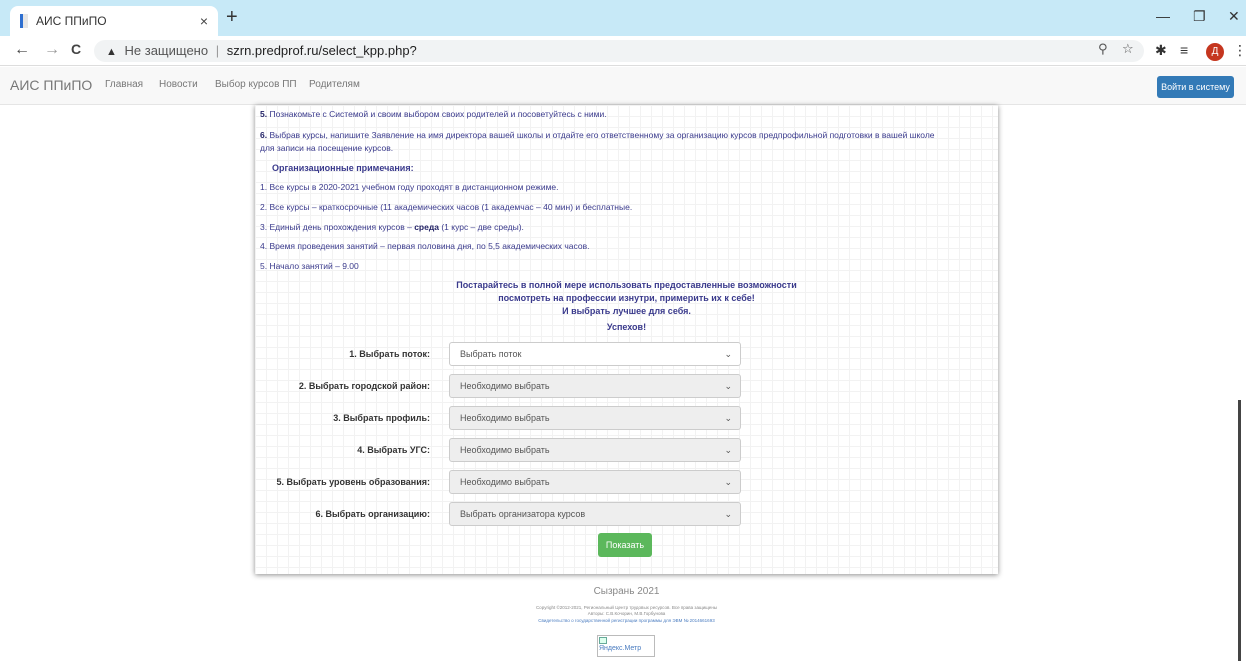  Describe the element at coordinates (52, 50) in the screenshot. I see `forward-icon: →` at that location.